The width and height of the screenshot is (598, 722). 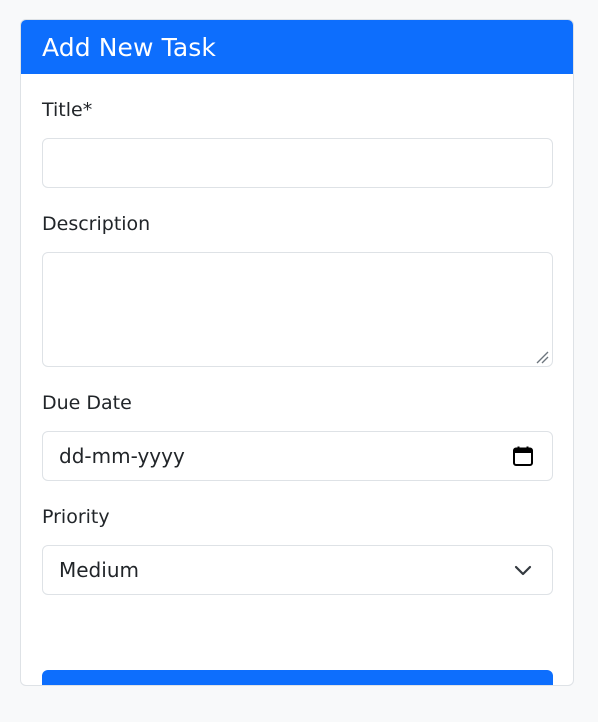 What do you see at coordinates (297, 163) in the screenshot?
I see `title-input` at bounding box center [297, 163].